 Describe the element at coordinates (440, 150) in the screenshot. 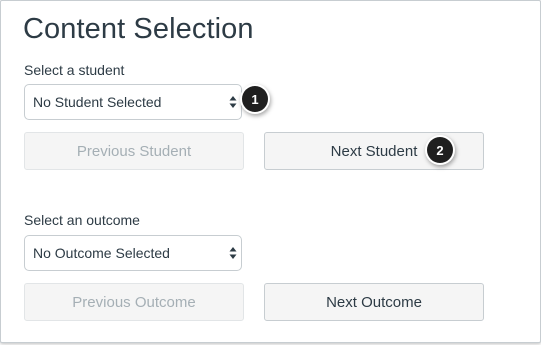

I see `callout-badge-2: 2` at that location.